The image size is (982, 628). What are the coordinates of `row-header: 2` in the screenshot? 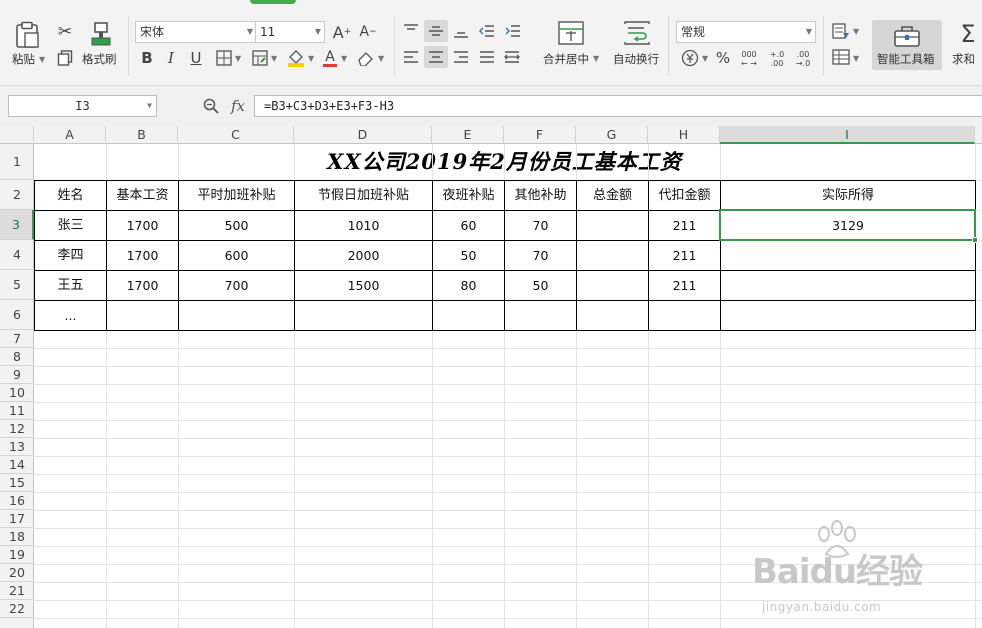 It's located at (17, 195).